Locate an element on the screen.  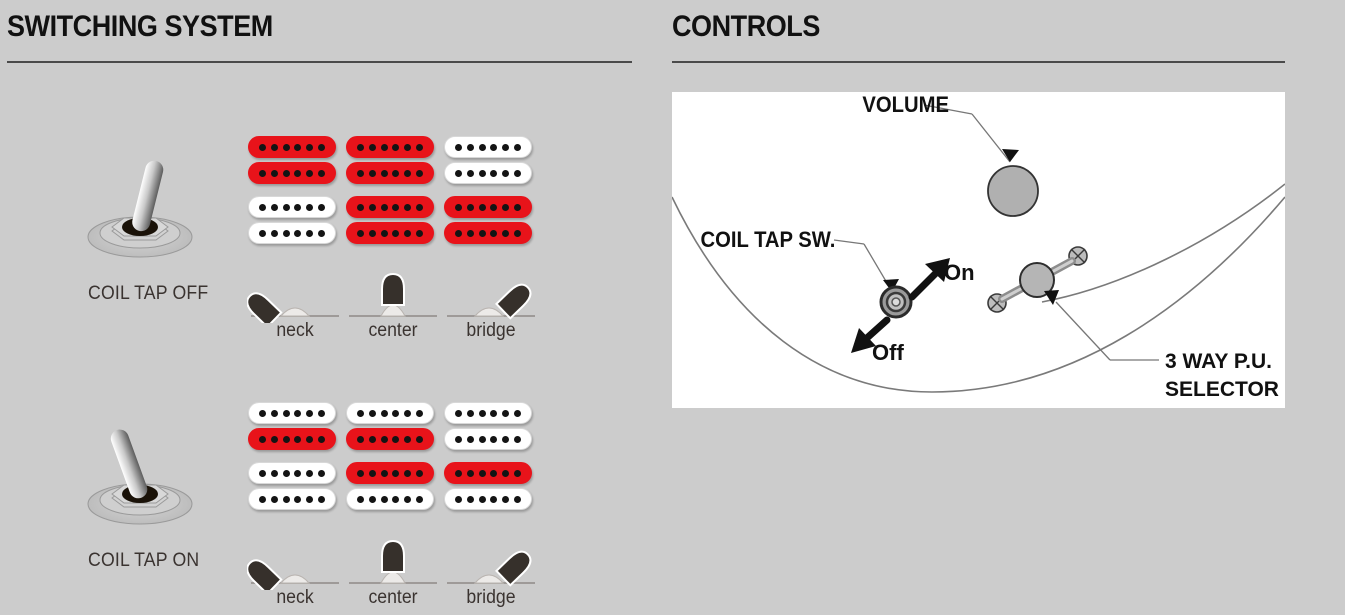
pickup-neck-pos-bridge-taps-on is located at coordinates (488, 428).